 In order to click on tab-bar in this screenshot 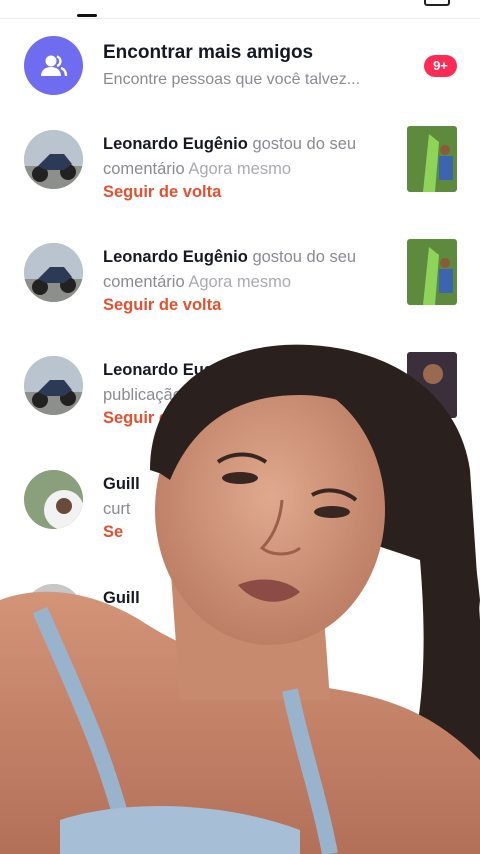, I will do `click(240, 9)`.